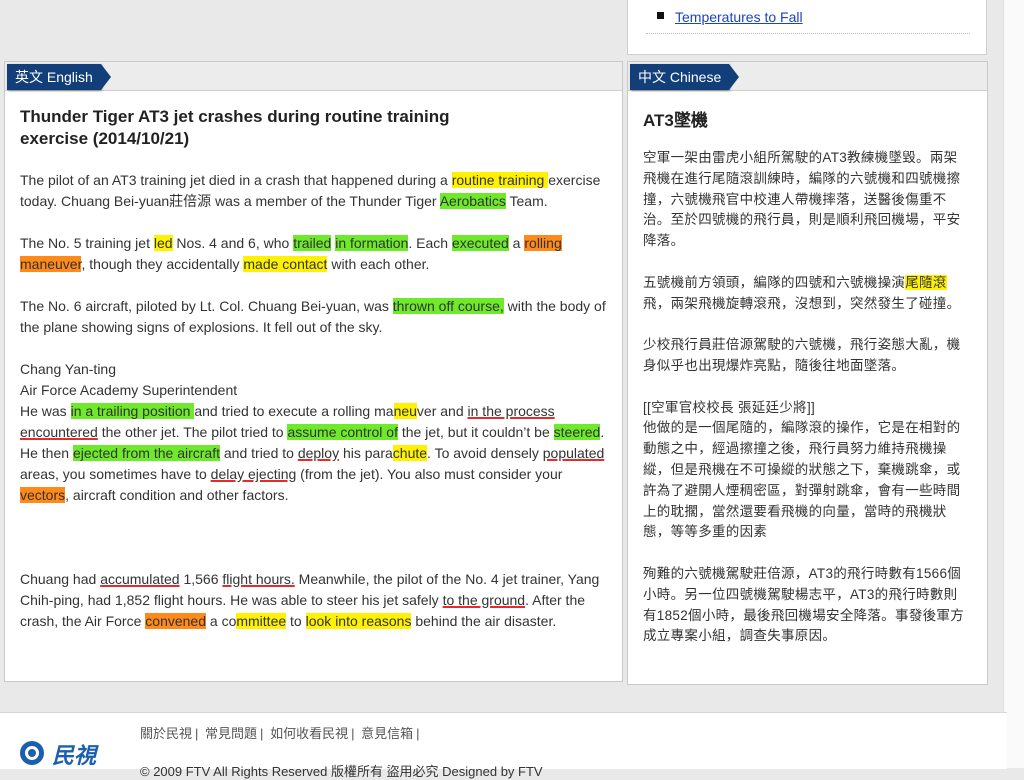 The height and width of the screenshot is (780, 1024). What do you see at coordinates (261, 621) in the screenshot?
I see `vocab-highlight: mmittee` at bounding box center [261, 621].